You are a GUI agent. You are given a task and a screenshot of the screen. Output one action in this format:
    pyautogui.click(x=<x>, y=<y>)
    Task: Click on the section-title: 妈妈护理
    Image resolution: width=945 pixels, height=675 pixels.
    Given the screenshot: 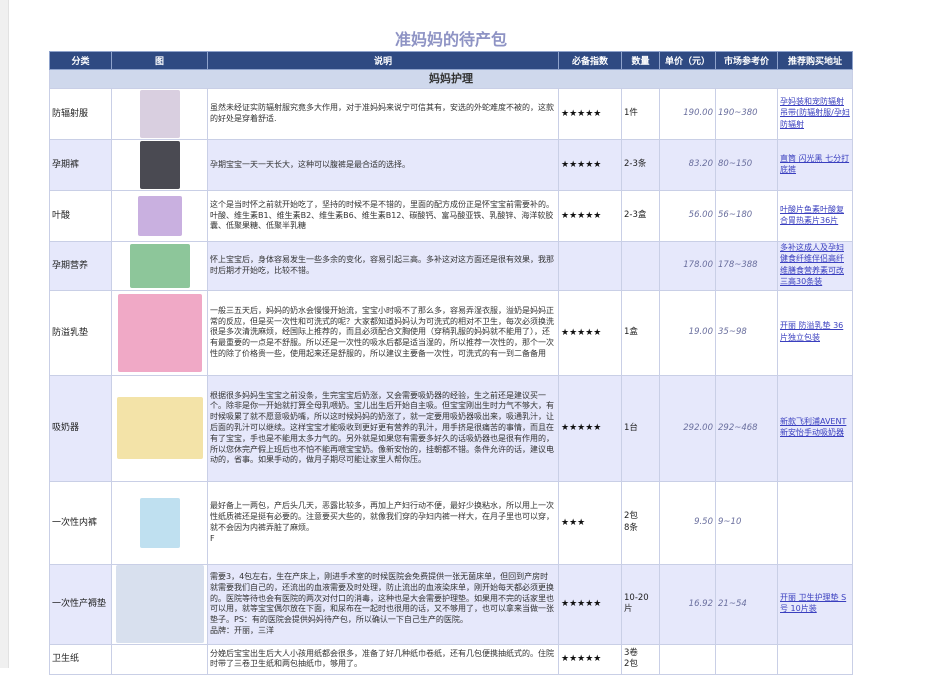 What is the action you would take?
    pyautogui.click(x=451, y=78)
    